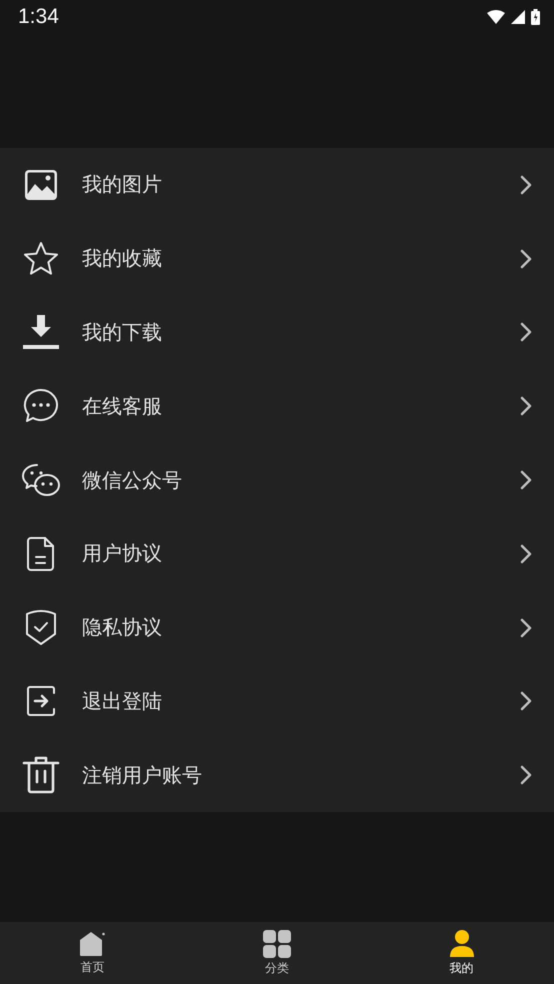  What do you see at coordinates (277, 406) in the screenshot?
I see `menu-item: 在线客服` at bounding box center [277, 406].